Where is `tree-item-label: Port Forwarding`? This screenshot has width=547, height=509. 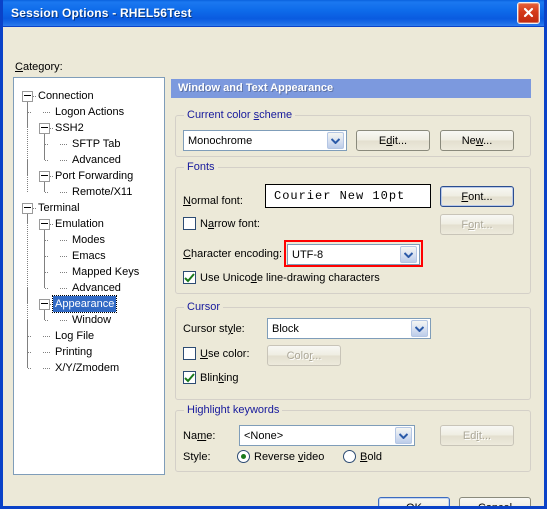 tree-item-label: Port Forwarding is located at coordinates (94, 176).